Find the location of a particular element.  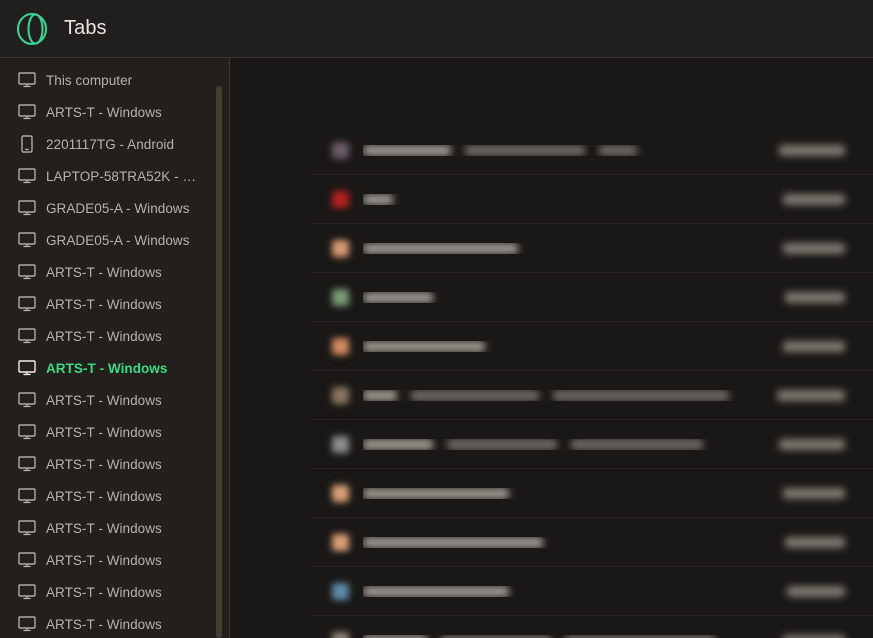

sidebar-item-desktop-17: ARTS-T - Windows is located at coordinates (114, 623).